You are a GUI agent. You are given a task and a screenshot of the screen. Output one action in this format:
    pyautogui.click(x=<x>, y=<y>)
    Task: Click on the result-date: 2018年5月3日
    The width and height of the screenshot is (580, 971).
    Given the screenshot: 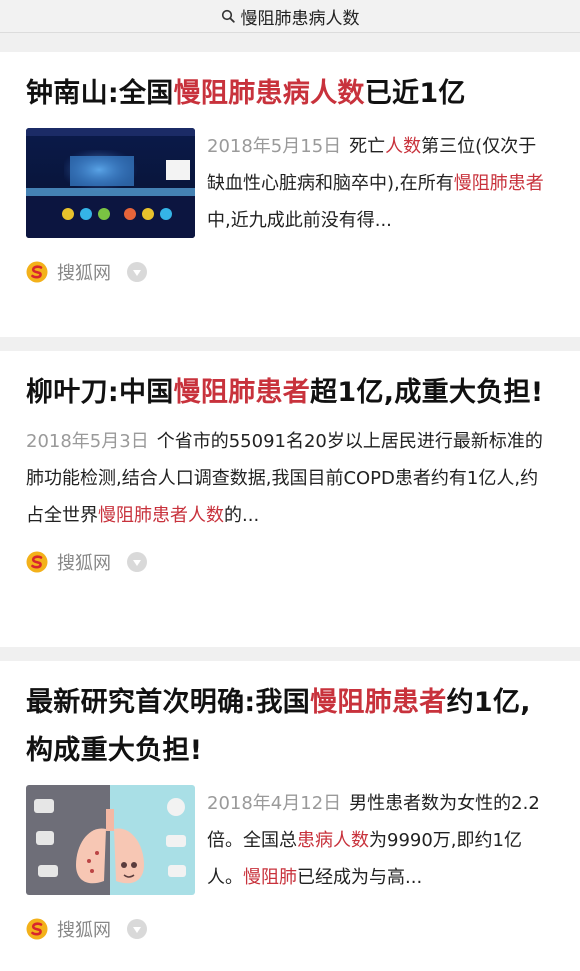 What is the action you would take?
    pyautogui.click(x=87, y=441)
    